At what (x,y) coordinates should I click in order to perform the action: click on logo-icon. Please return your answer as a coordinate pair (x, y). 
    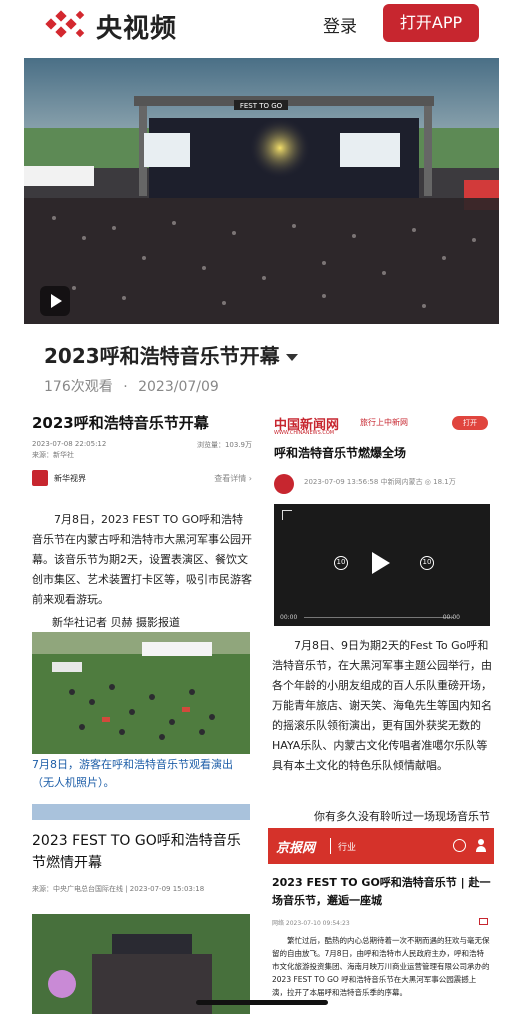
    Looking at the image, I should click on (65, 24).